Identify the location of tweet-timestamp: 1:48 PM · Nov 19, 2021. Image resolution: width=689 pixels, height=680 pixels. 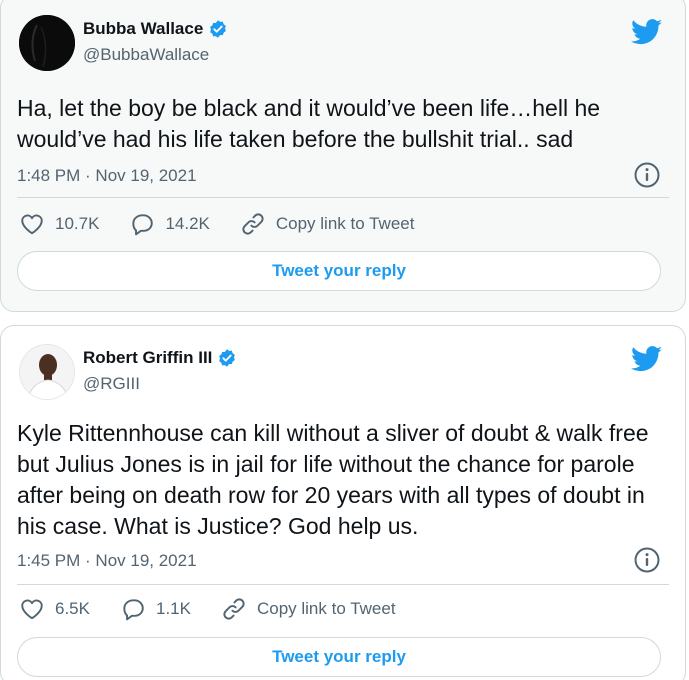
(107, 176).